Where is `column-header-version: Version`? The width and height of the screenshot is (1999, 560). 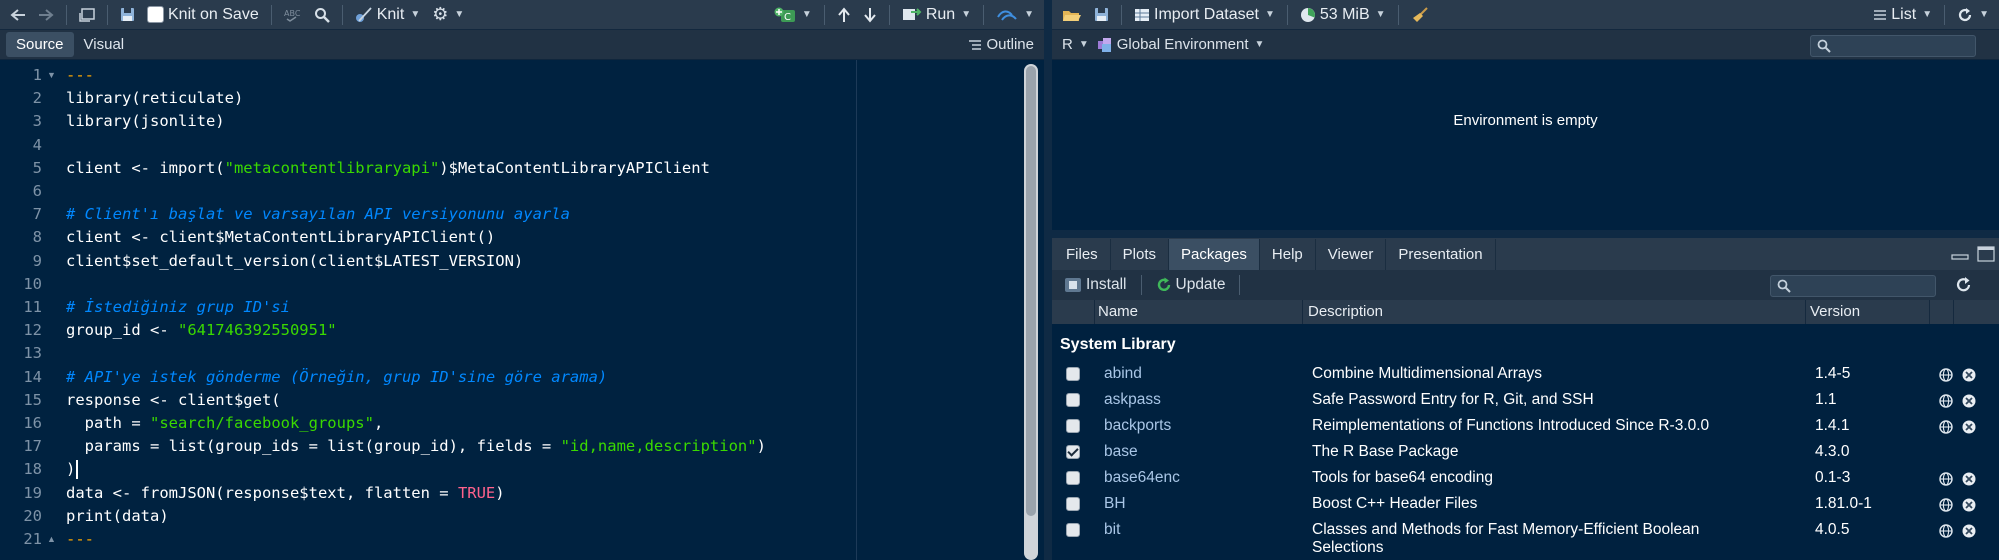
column-header-version: Version is located at coordinates (1835, 311).